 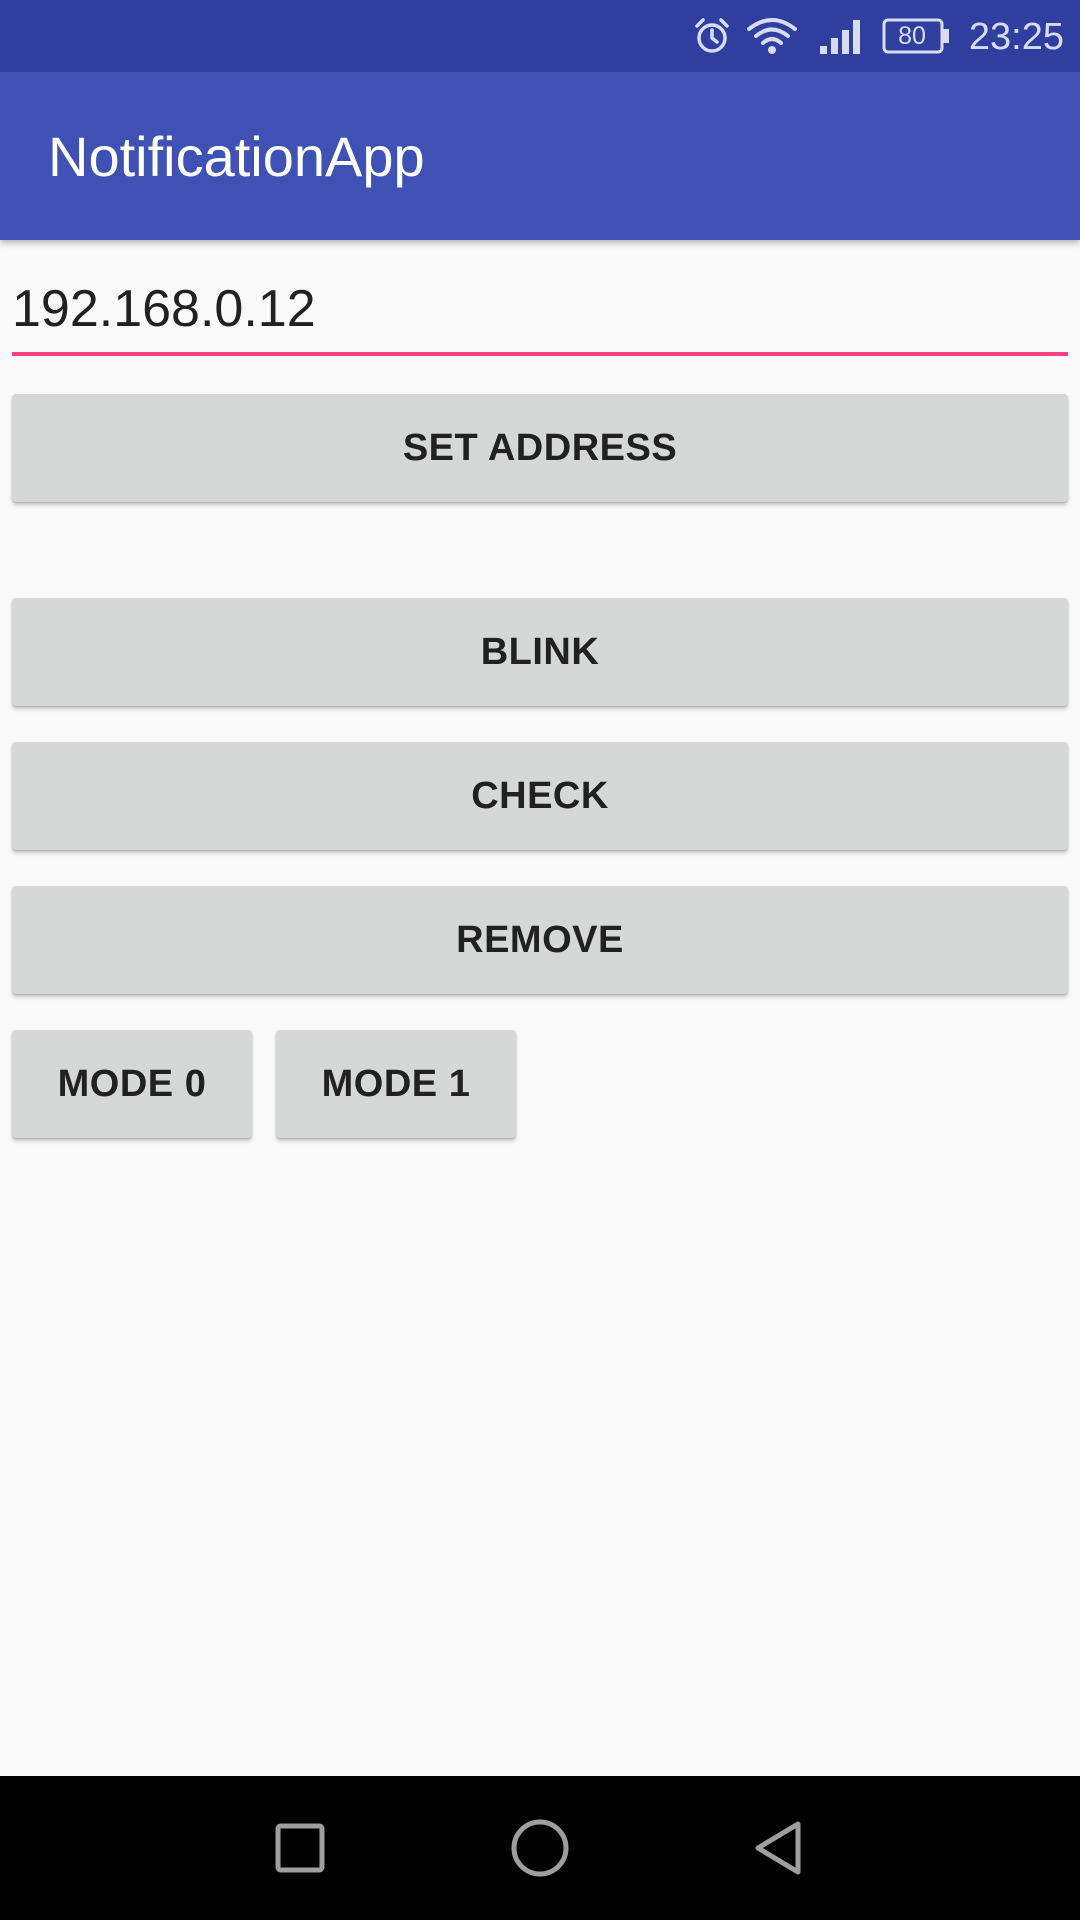 I want to click on status-time: 23:25, so click(x=1016, y=37).